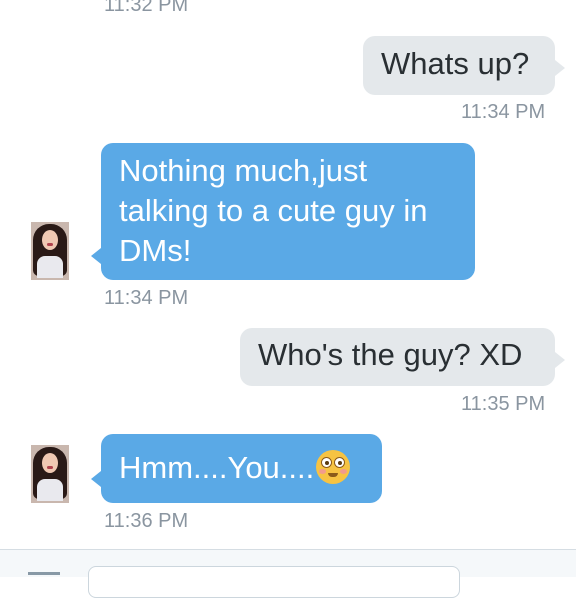  Describe the element at coordinates (274, 582) in the screenshot. I see `message-input` at that location.